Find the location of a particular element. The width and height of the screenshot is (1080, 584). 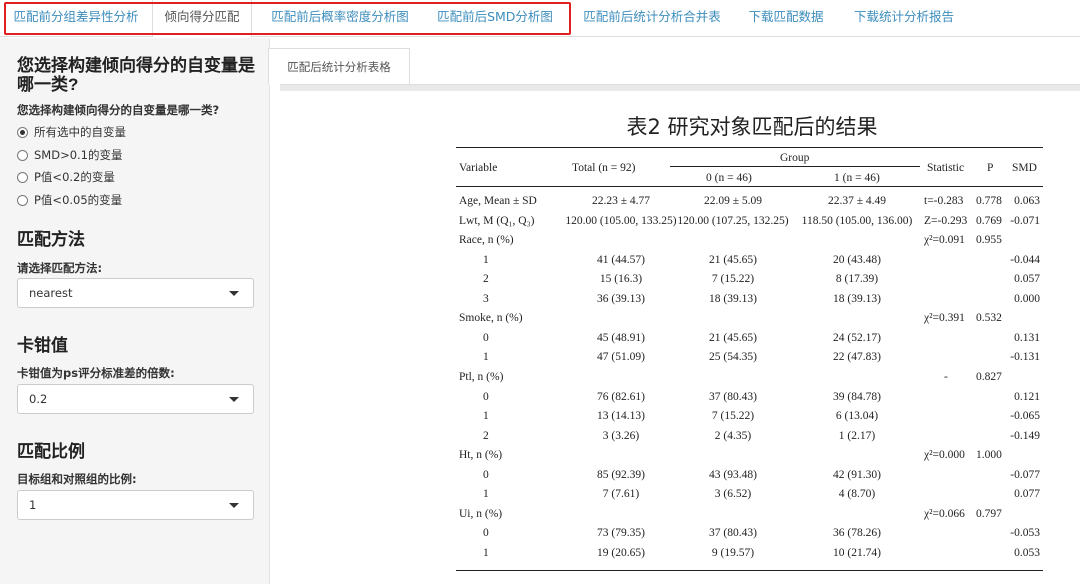

tab-download-data: 下载匹配数据 is located at coordinates (786, 17).